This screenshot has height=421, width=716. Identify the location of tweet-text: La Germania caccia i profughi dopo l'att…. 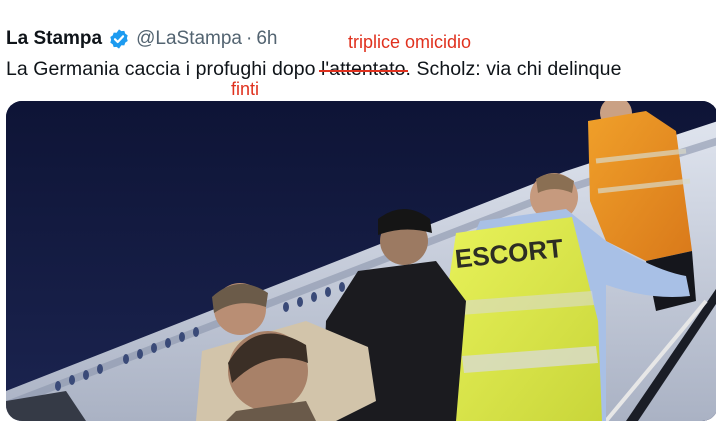
(313, 69).